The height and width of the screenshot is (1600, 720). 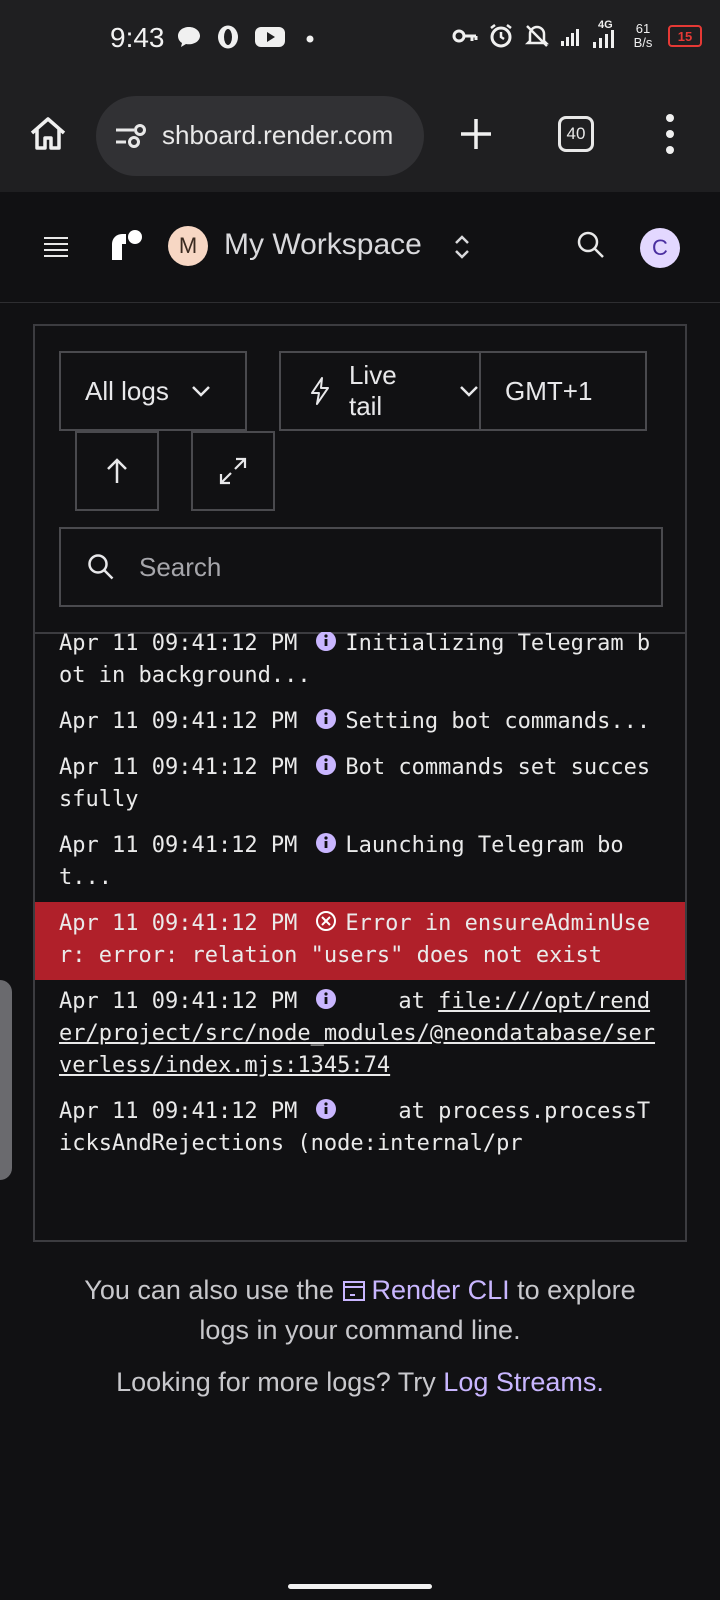 I want to click on live-tail-dropdown: Live tail, so click(x=381, y=391).